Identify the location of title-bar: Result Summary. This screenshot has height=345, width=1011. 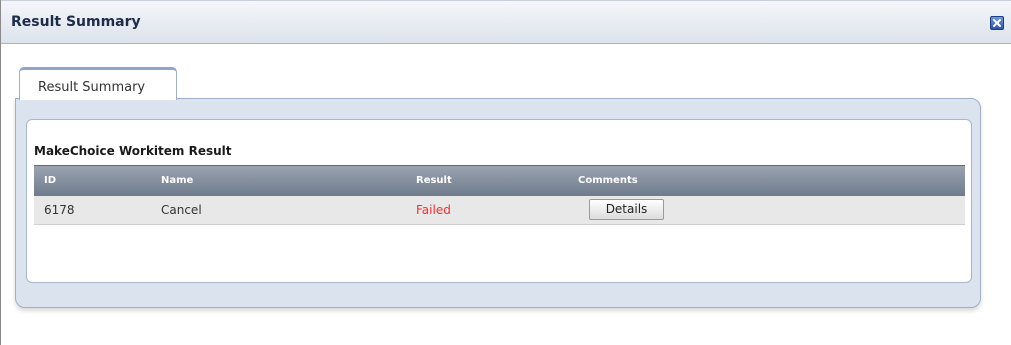
(506, 22).